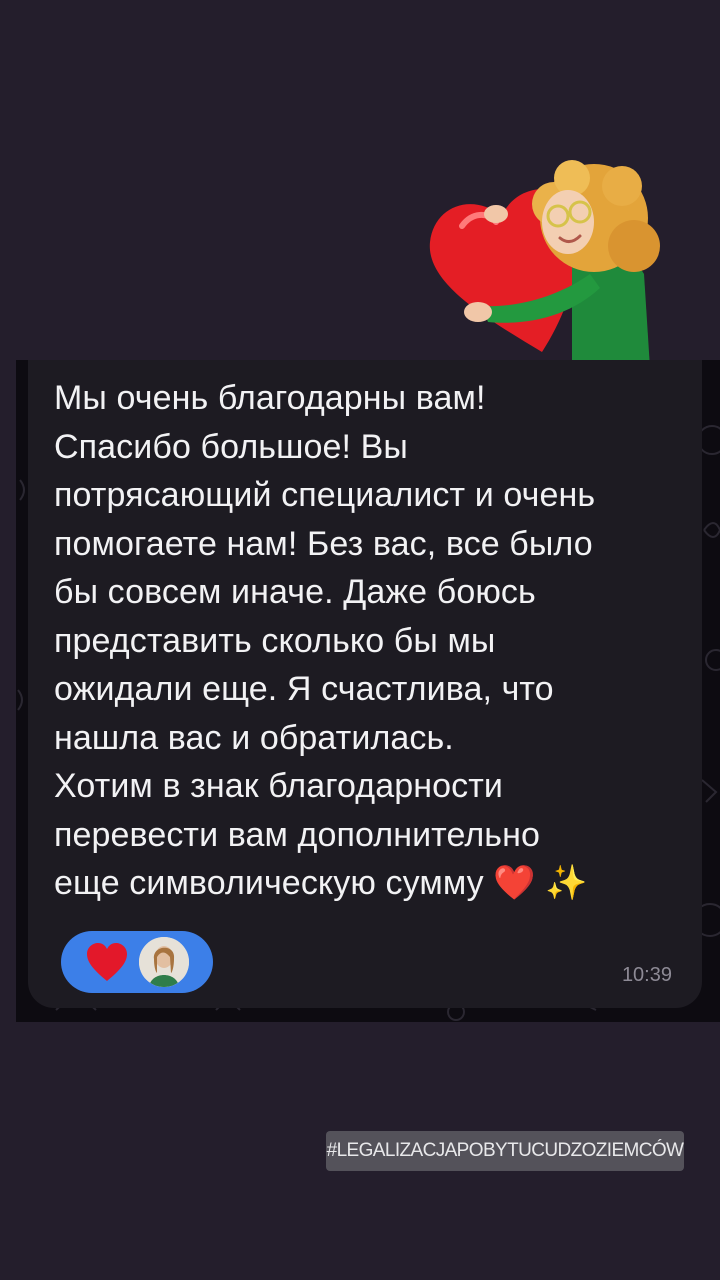 This screenshot has height=1280, width=720. Describe the element at coordinates (646, 975) in the screenshot. I see `message-timestamp: 10:39` at that location.